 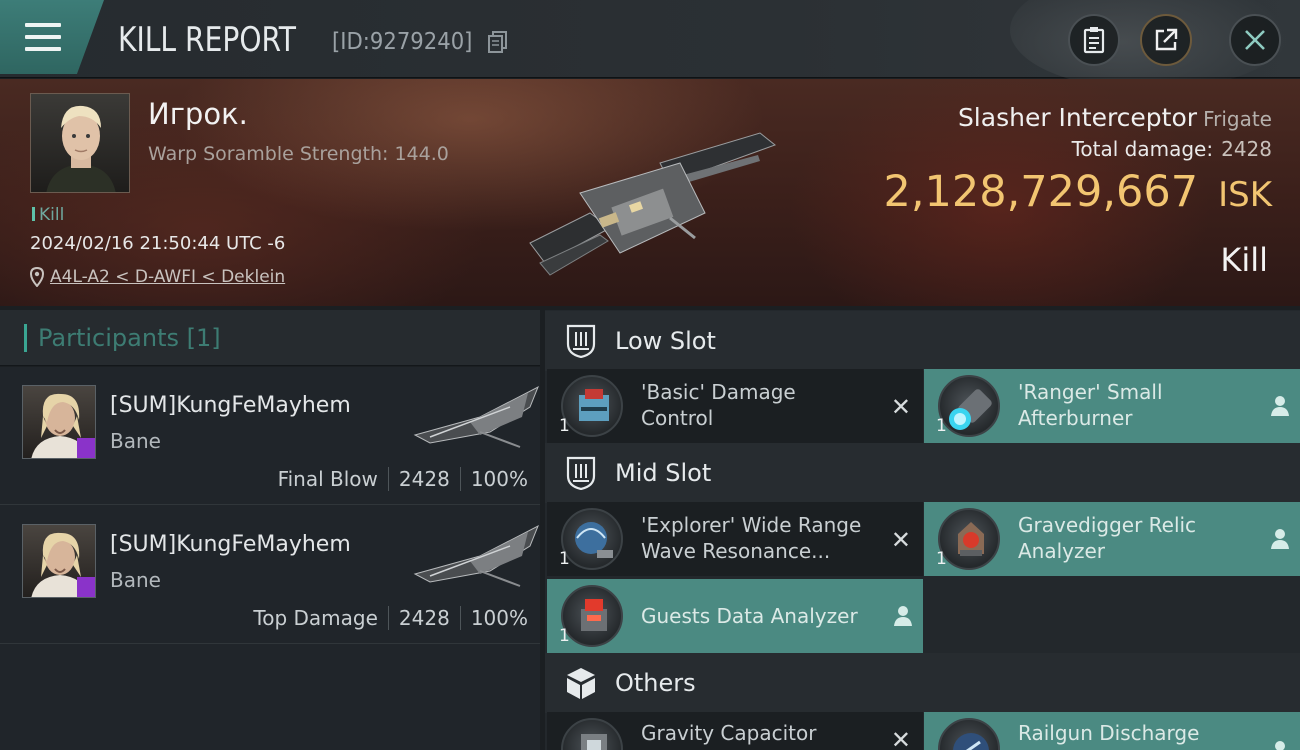 I want to click on module-name: Guests Data Analyzer, so click(x=761, y=616).